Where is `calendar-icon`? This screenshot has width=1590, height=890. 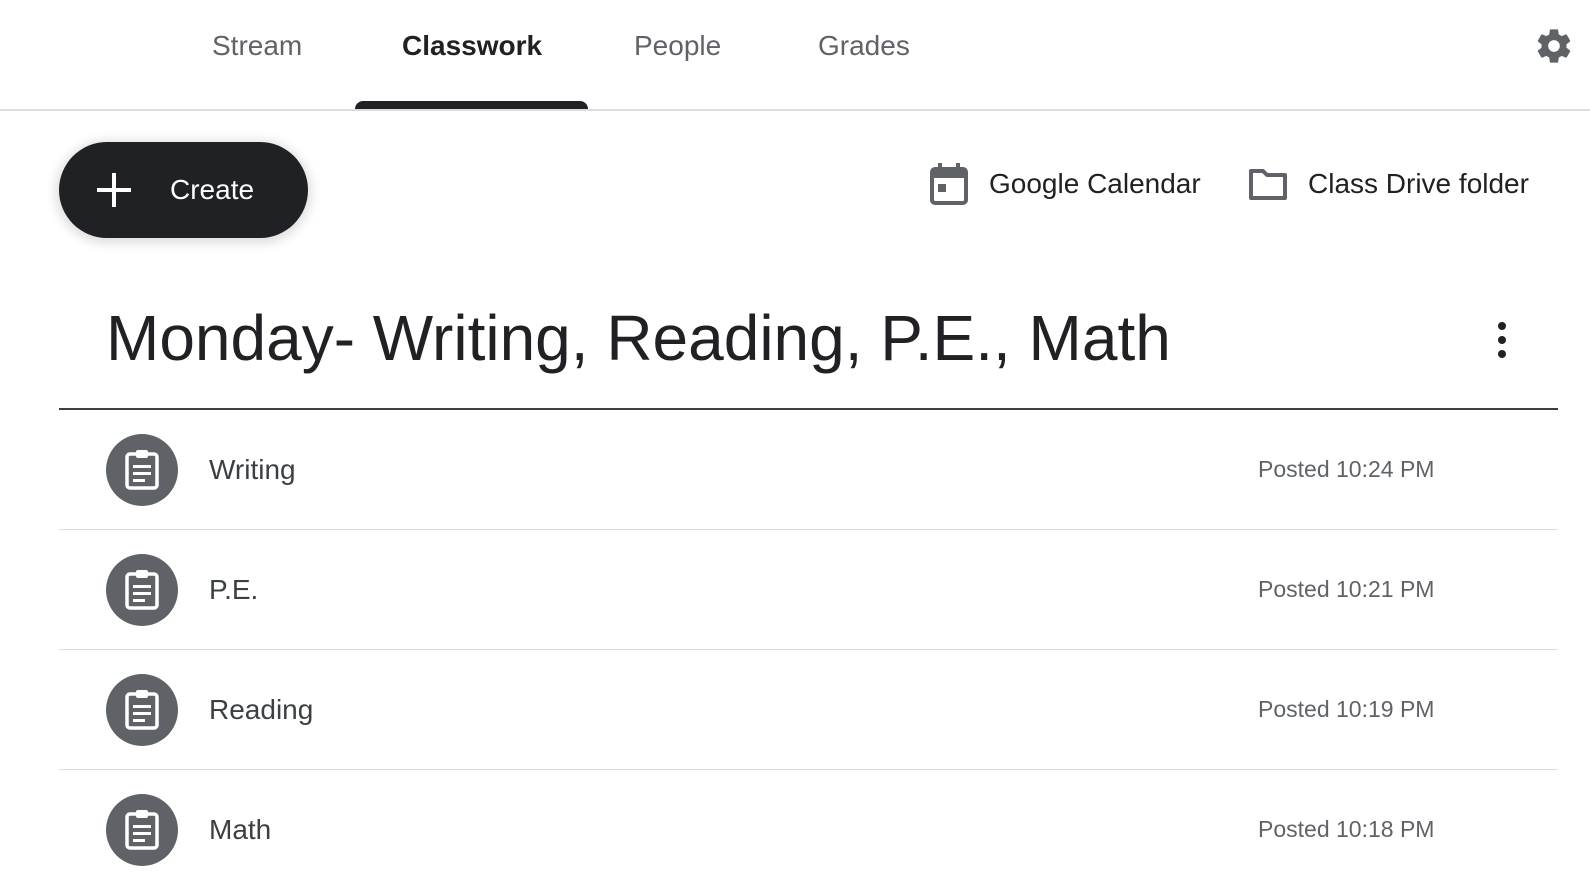 calendar-icon is located at coordinates (949, 184).